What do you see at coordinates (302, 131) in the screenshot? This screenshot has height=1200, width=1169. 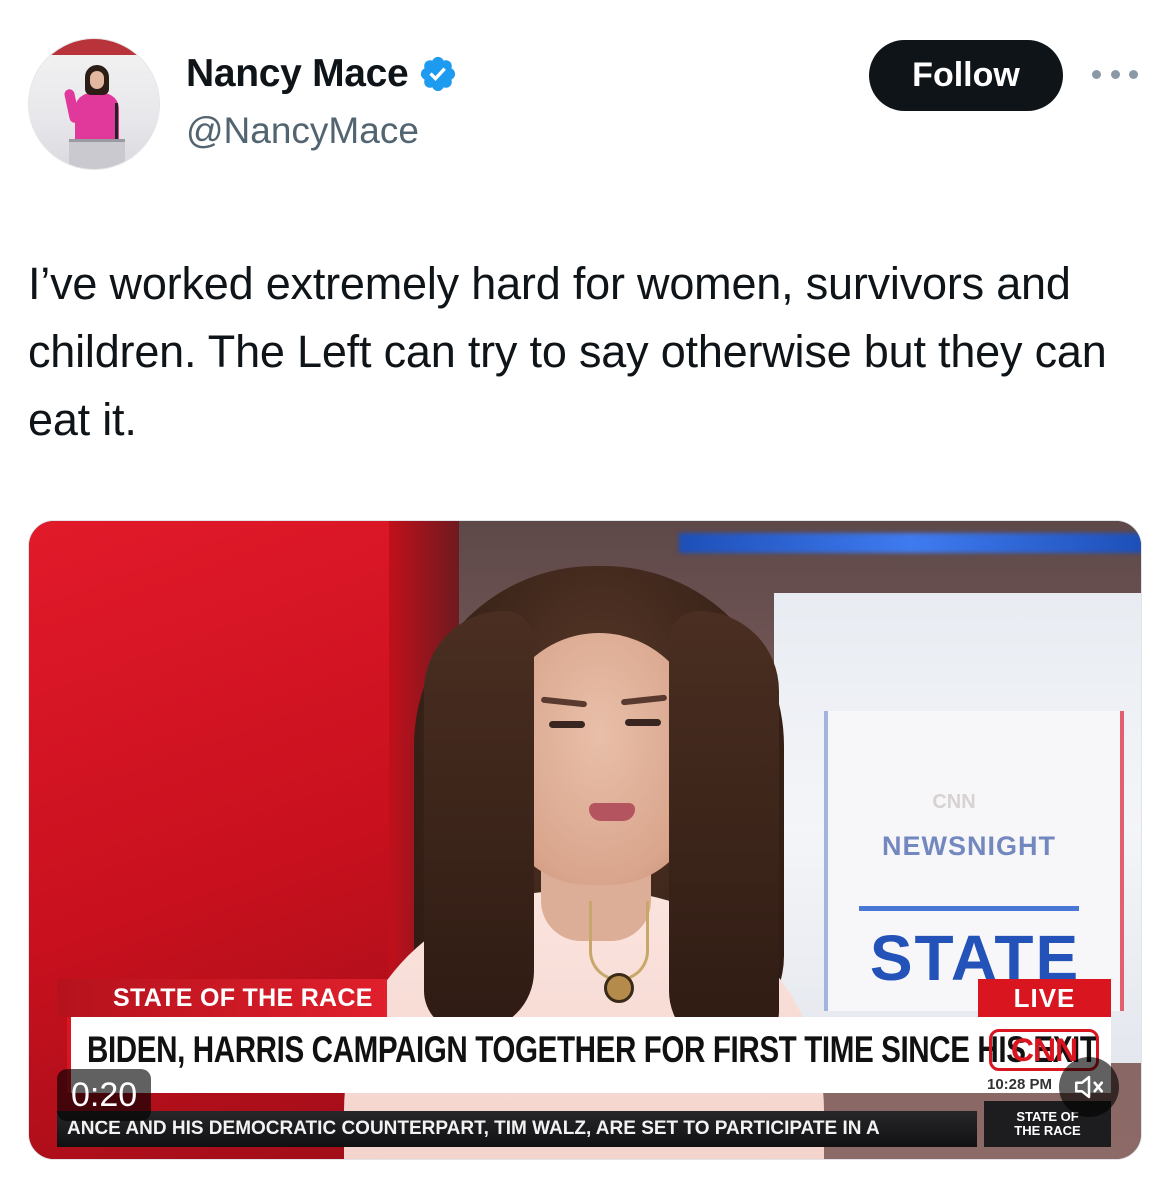 I see `author-handle: @NancyMace` at bounding box center [302, 131].